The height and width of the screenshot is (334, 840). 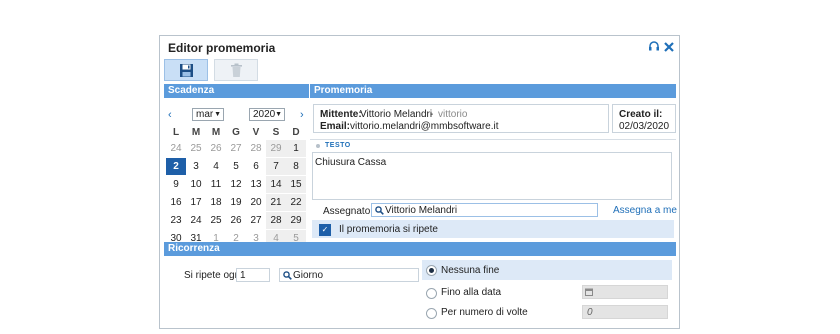 I want to click on calendar-day: 8, so click(x=296, y=166).